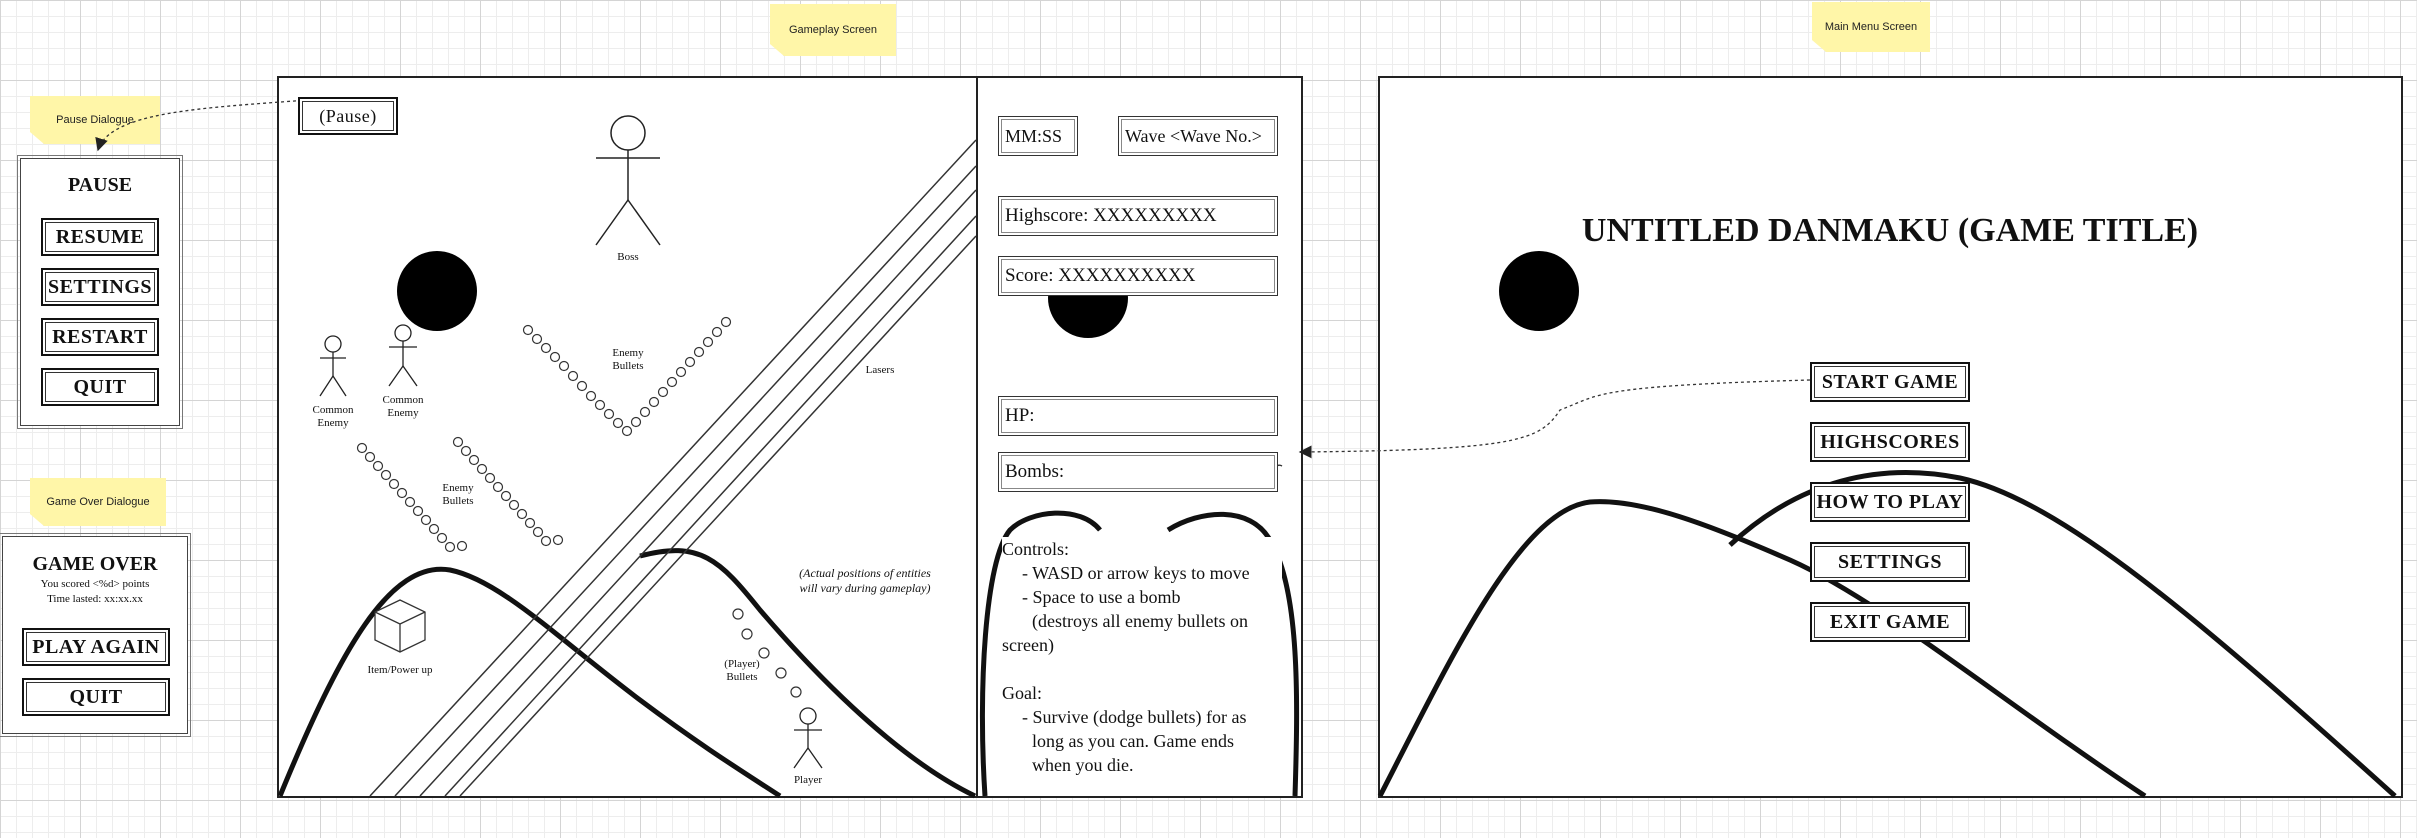 The image size is (2417, 838). I want to click on player-bullets-label: (Player) Bullets, so click(742, 671).